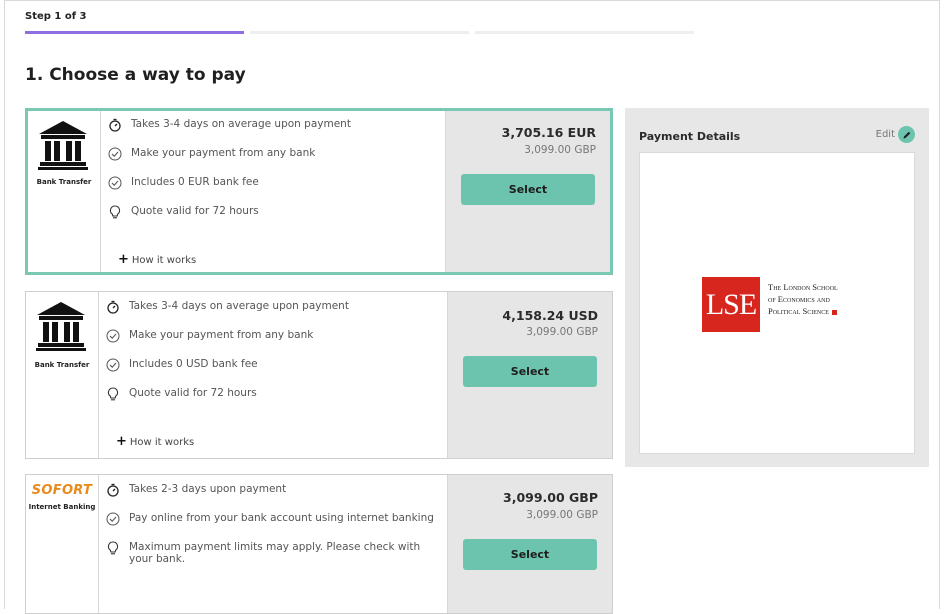 The height and width of the screenshot is (614, 944). I want to click on option-price-panel: 4,158.24 USD 3,099.00 GBP Select, so click(529, 375).